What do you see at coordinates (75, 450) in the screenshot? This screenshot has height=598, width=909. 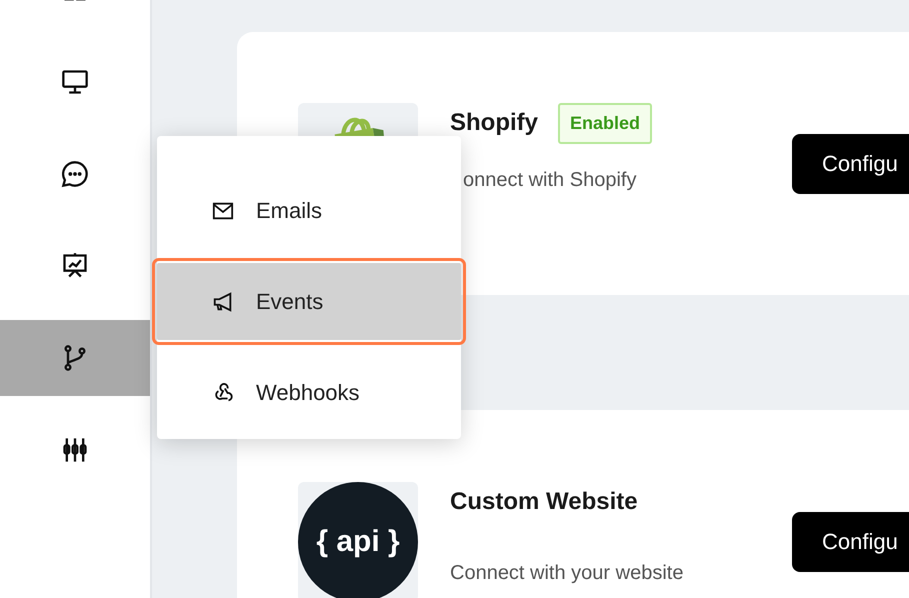 I see `sliders-icon` at bounding box center [75, 450].